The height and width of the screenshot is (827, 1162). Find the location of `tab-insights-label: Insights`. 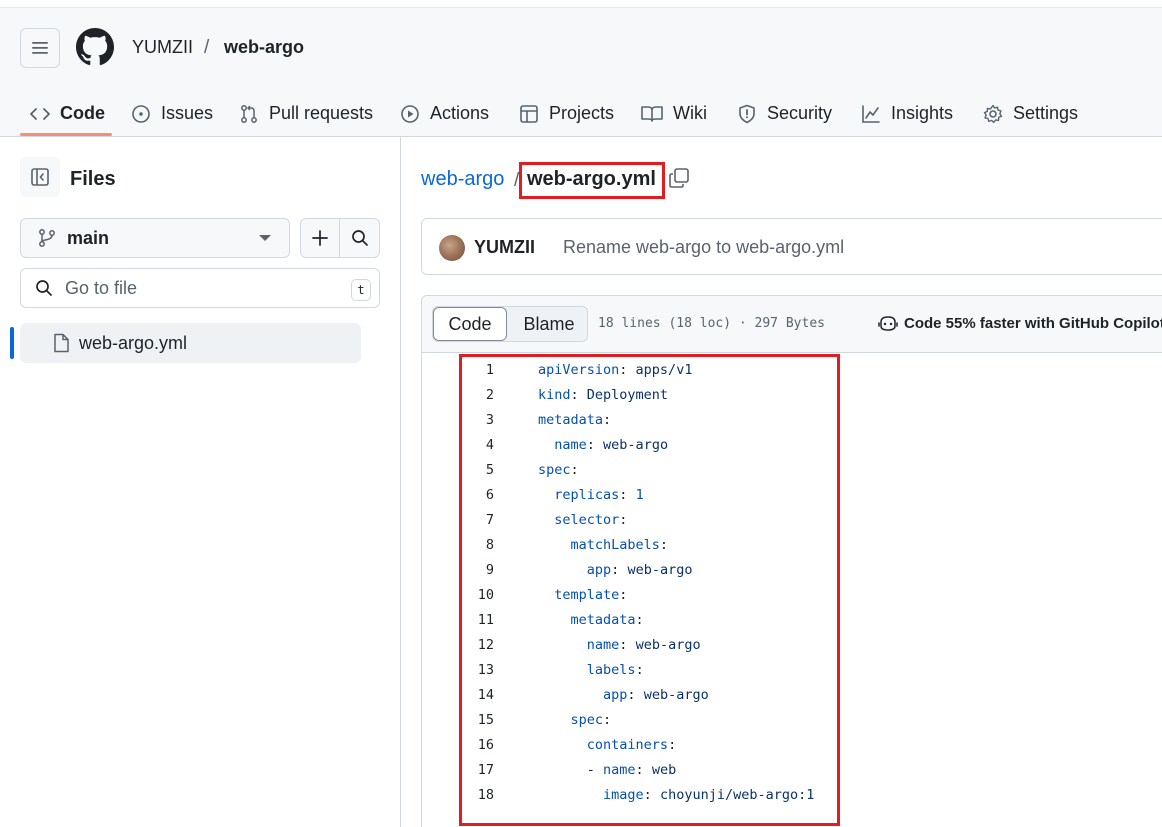

tab-insights-label: Insights is located at coordinates (922, 113).